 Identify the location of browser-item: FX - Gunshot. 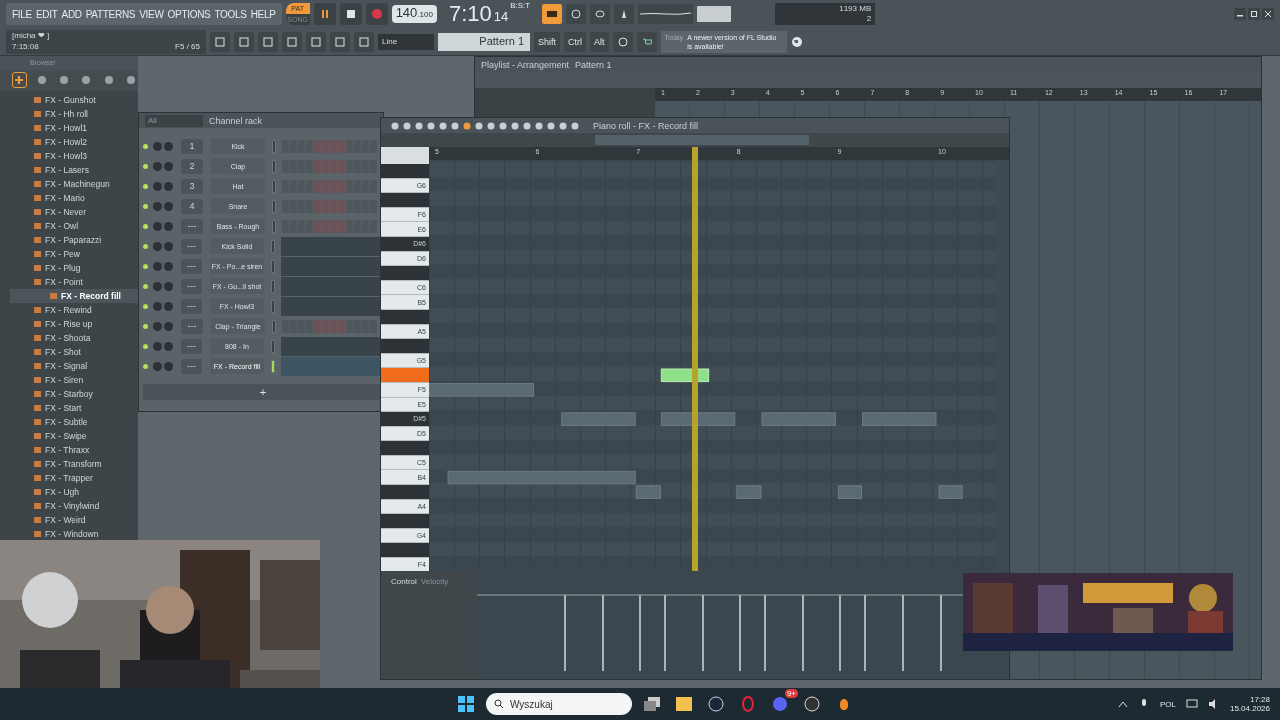
(69, 100).